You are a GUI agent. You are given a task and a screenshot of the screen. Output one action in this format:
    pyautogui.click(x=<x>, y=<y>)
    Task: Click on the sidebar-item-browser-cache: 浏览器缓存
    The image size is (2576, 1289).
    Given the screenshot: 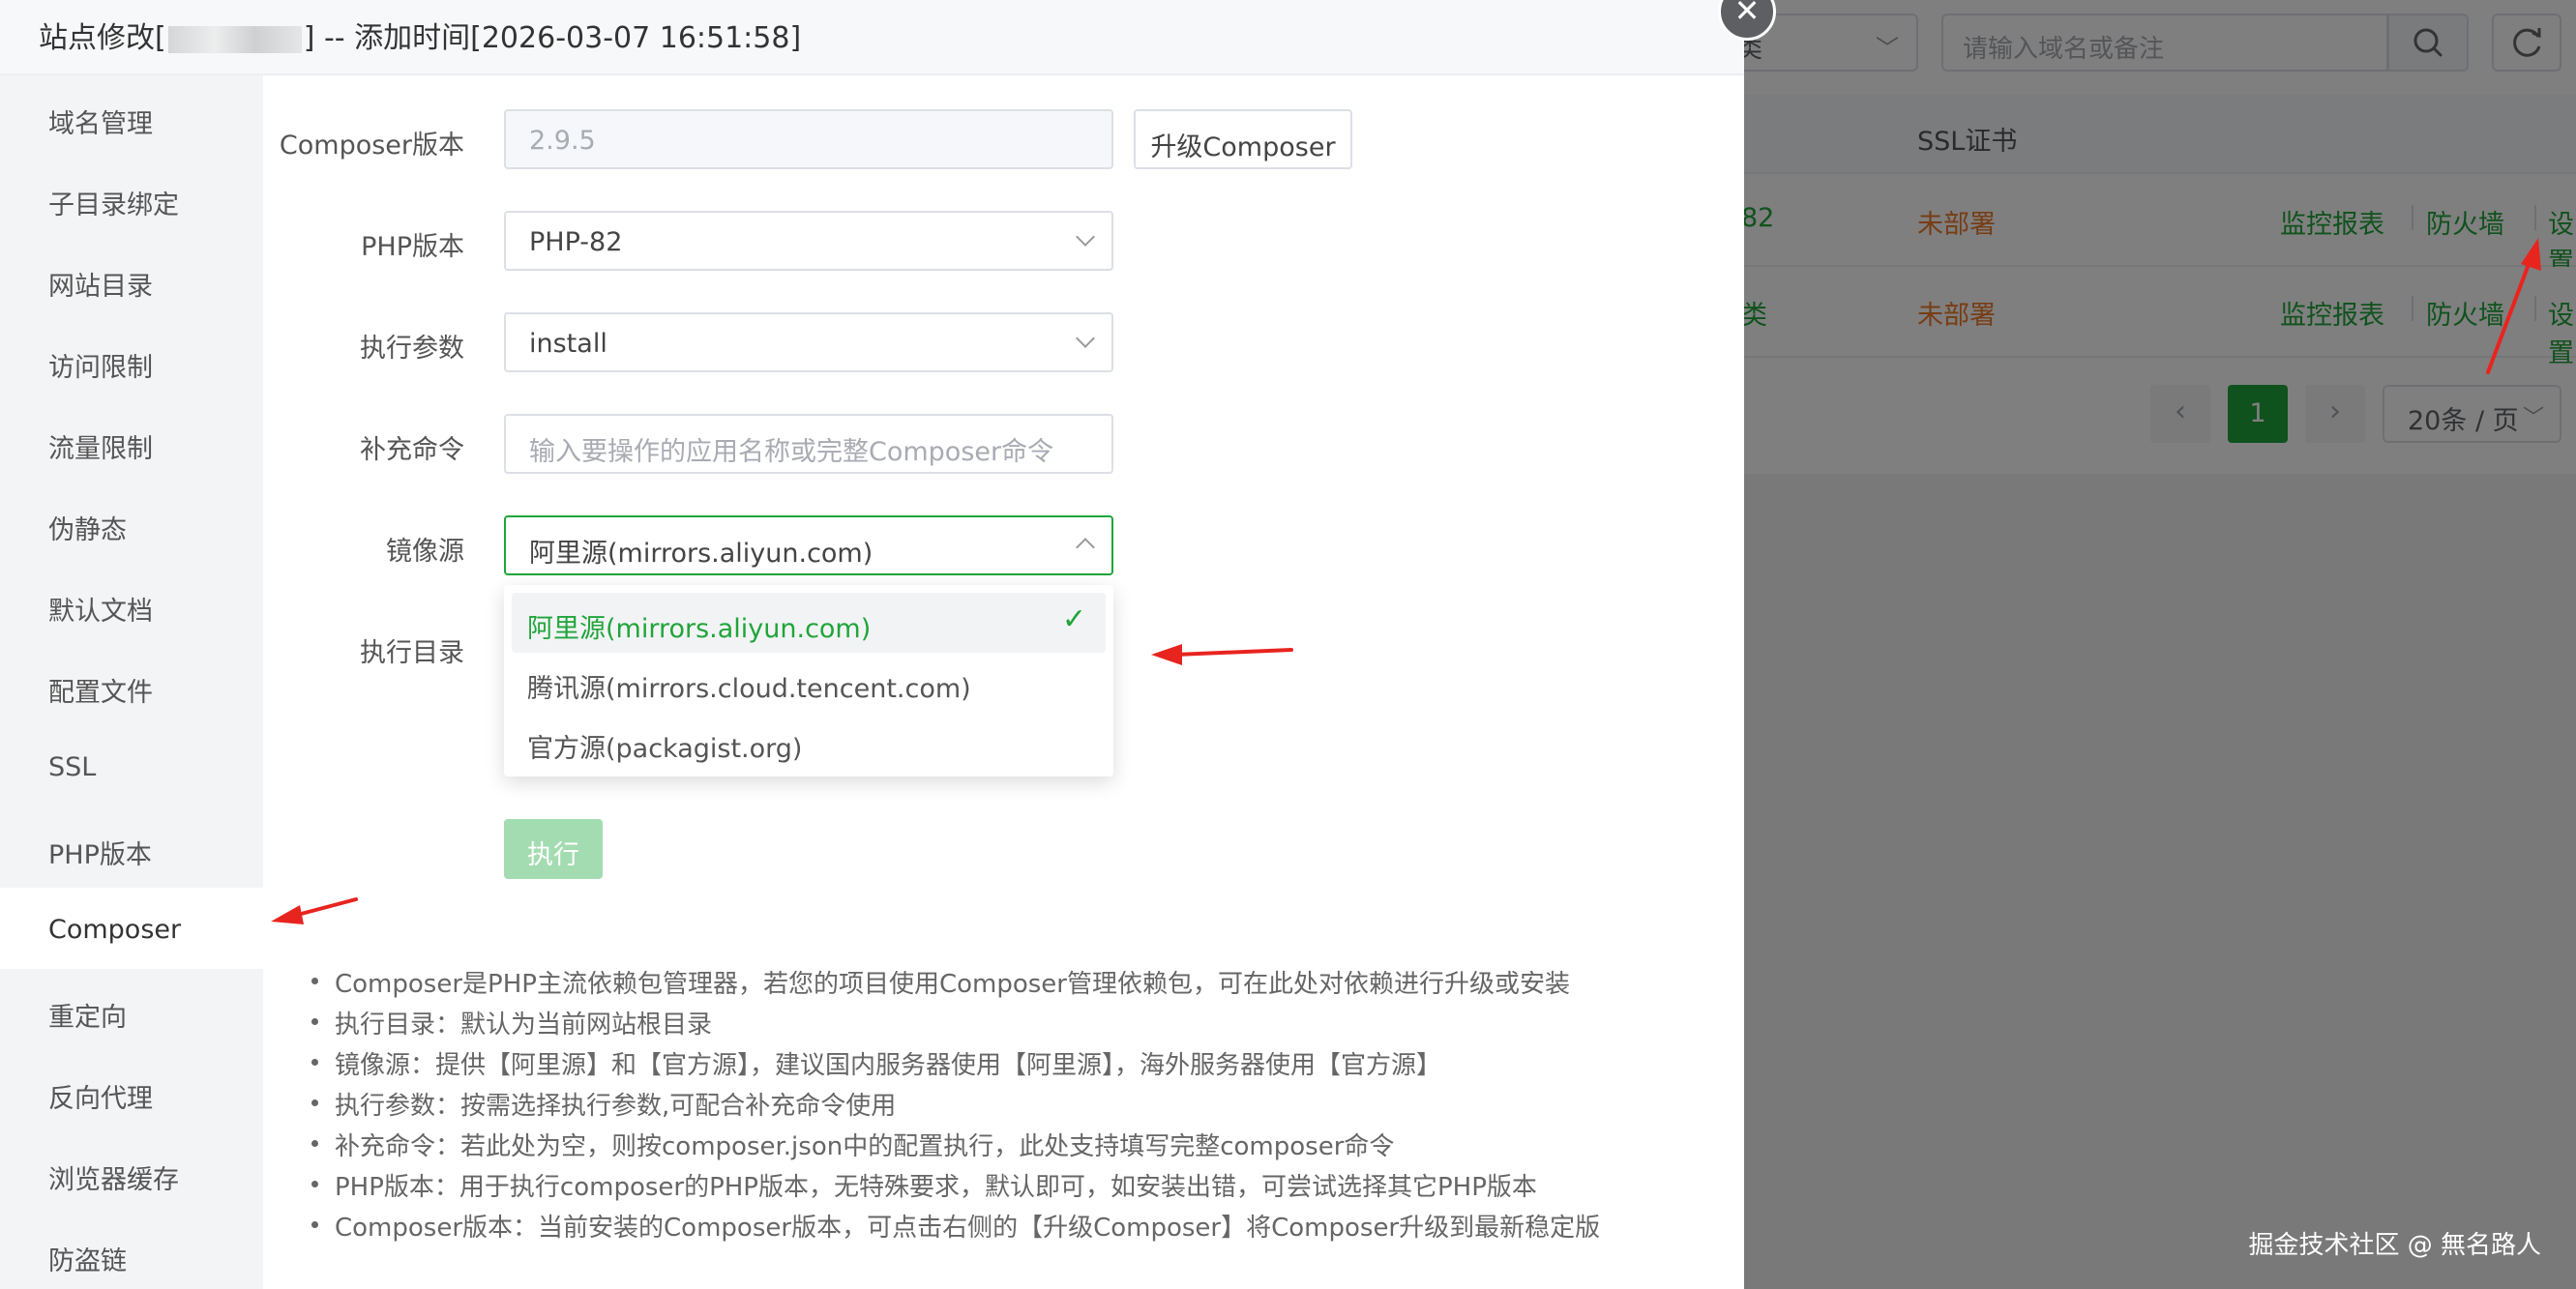 What is the action you would take?
    pyautogui.click(x=131, y=1172)
    